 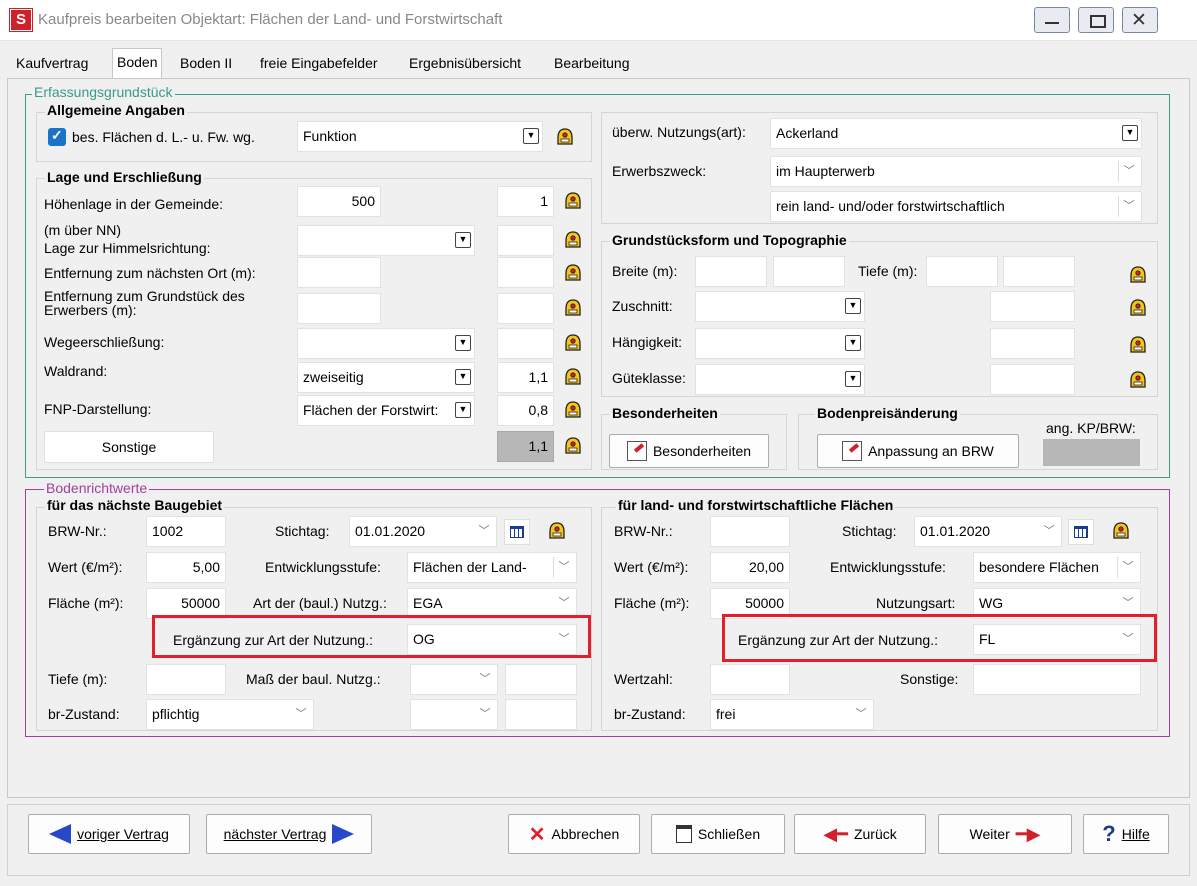 What do you see at coordinates (137, 63) in the screenshot?
I see `tab-boden: Boden` at bounding box center [137, 63].